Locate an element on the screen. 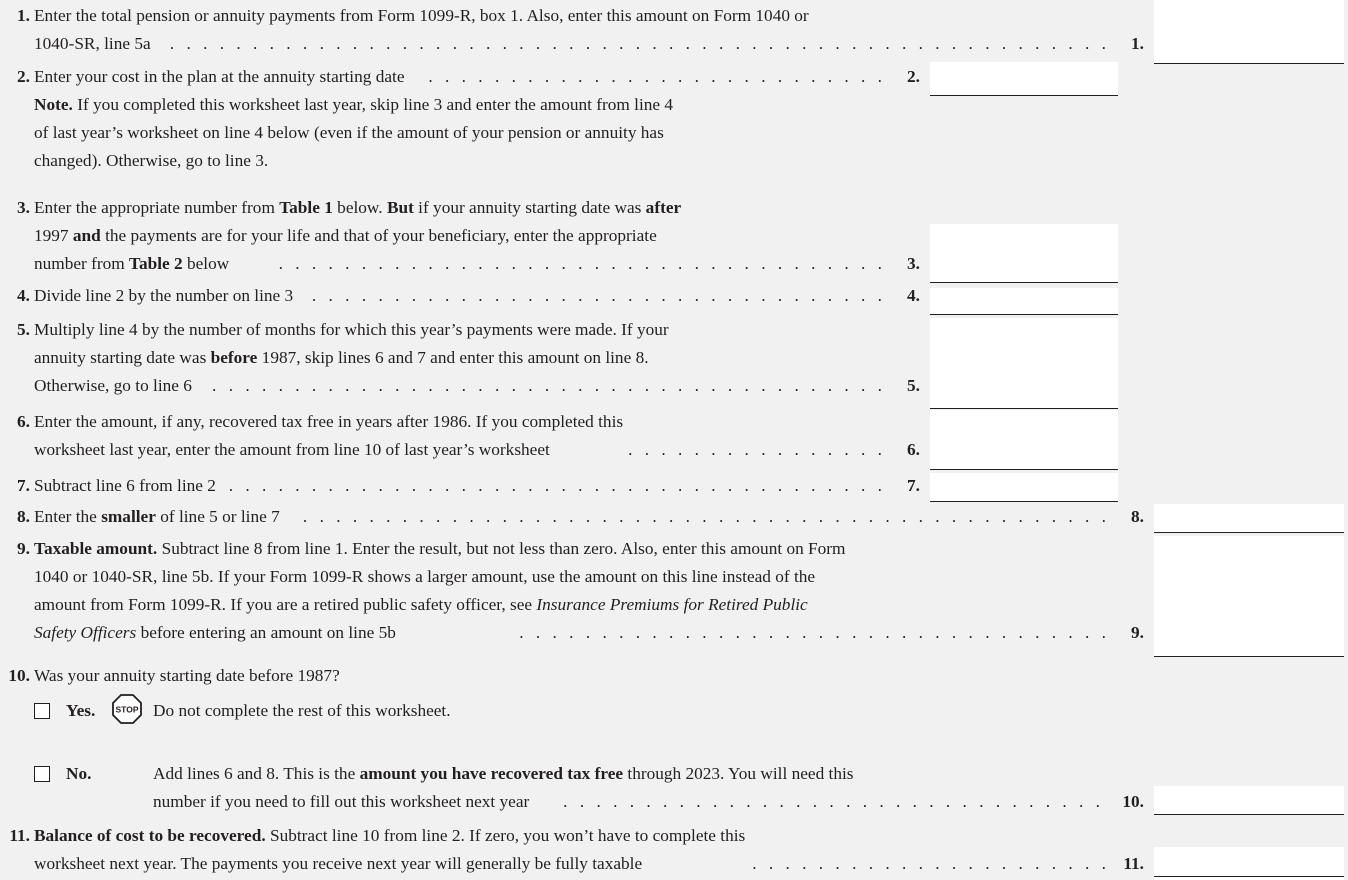 This screenshot has width=1348, height=880. line10-input is located at coordinates (1249, 814).